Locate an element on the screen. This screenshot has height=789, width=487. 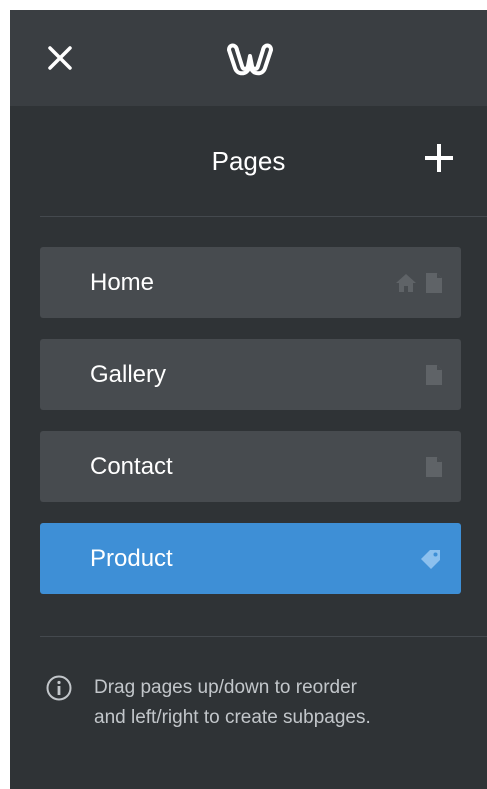
page-item-home: Home is located at coordinates (250, 282).